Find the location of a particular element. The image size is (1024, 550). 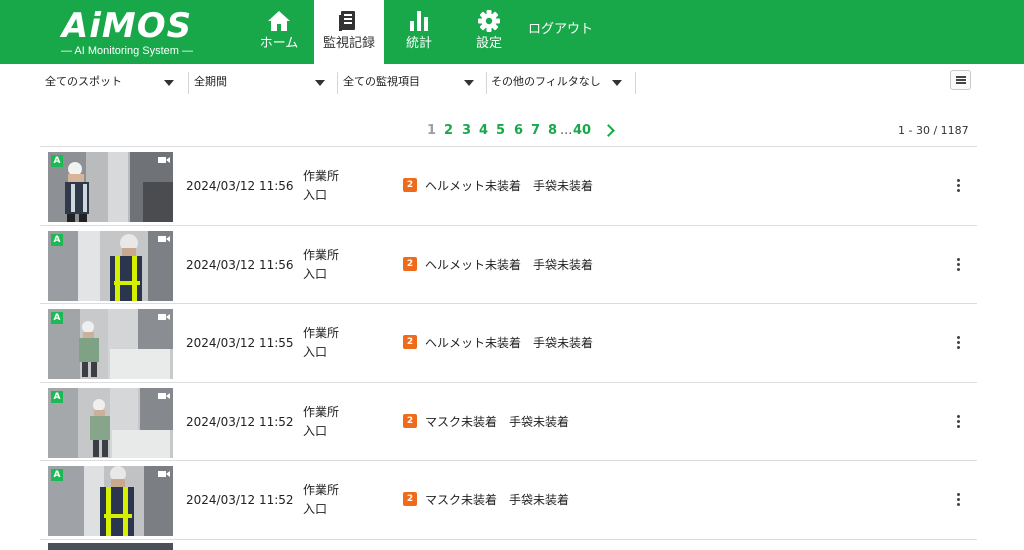

nav-records: 監視記録 is located at coordinates (349, 32).